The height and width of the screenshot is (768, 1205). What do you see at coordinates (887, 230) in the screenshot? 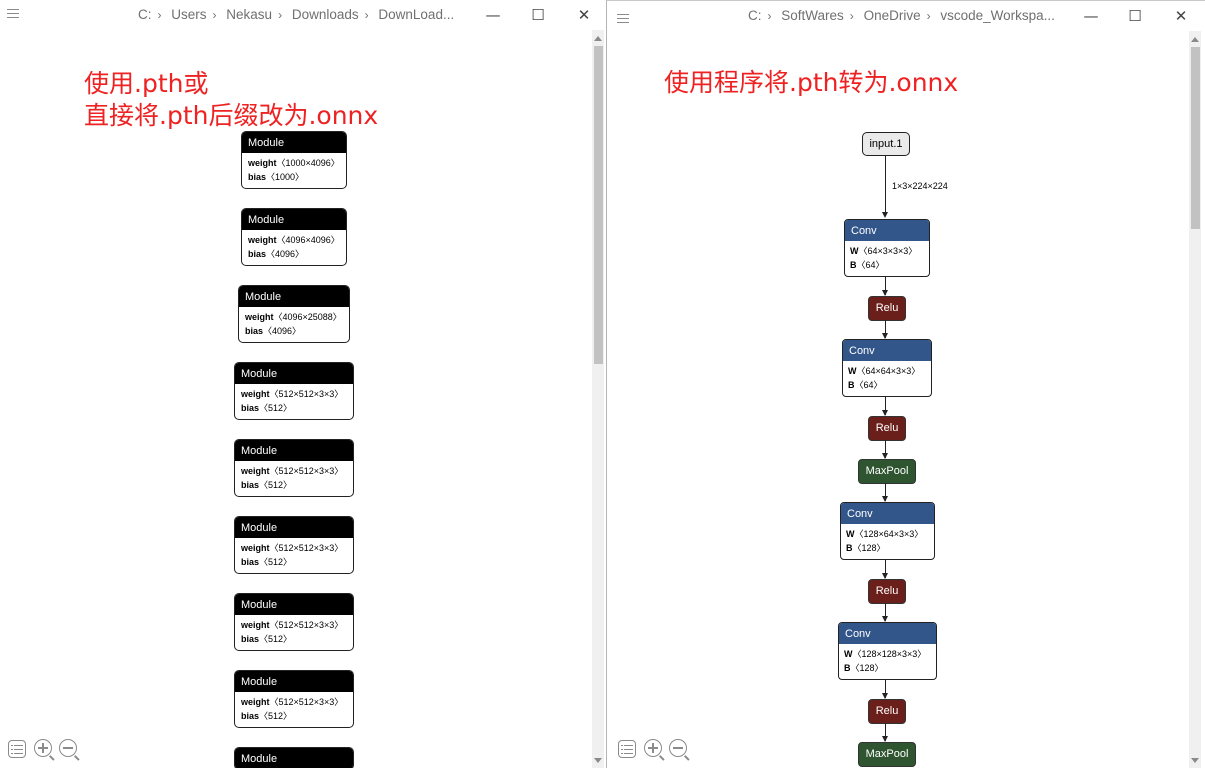
I see `node-type-label: Conv` at bounding box center [887, 230].